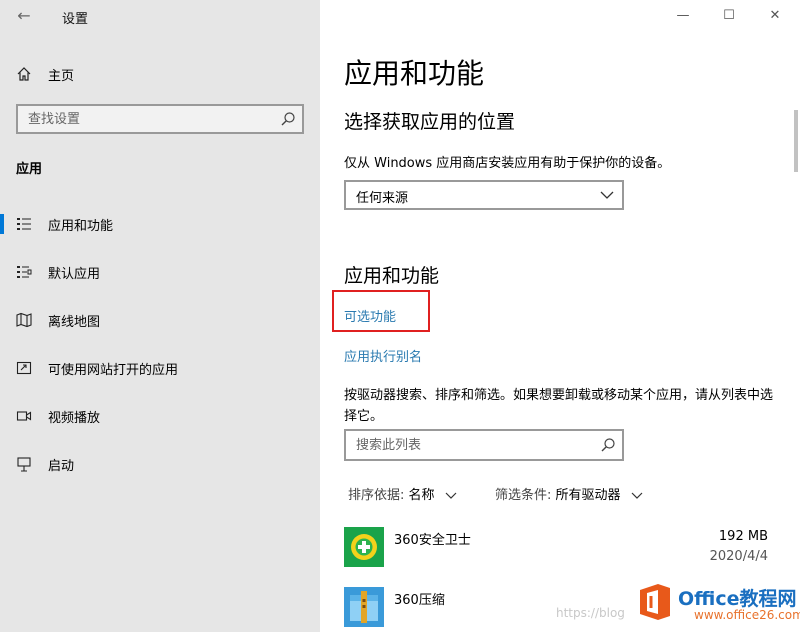 This screenshot has width=800, height=632. I want to click on video-playback-icon, so click(24, 416).